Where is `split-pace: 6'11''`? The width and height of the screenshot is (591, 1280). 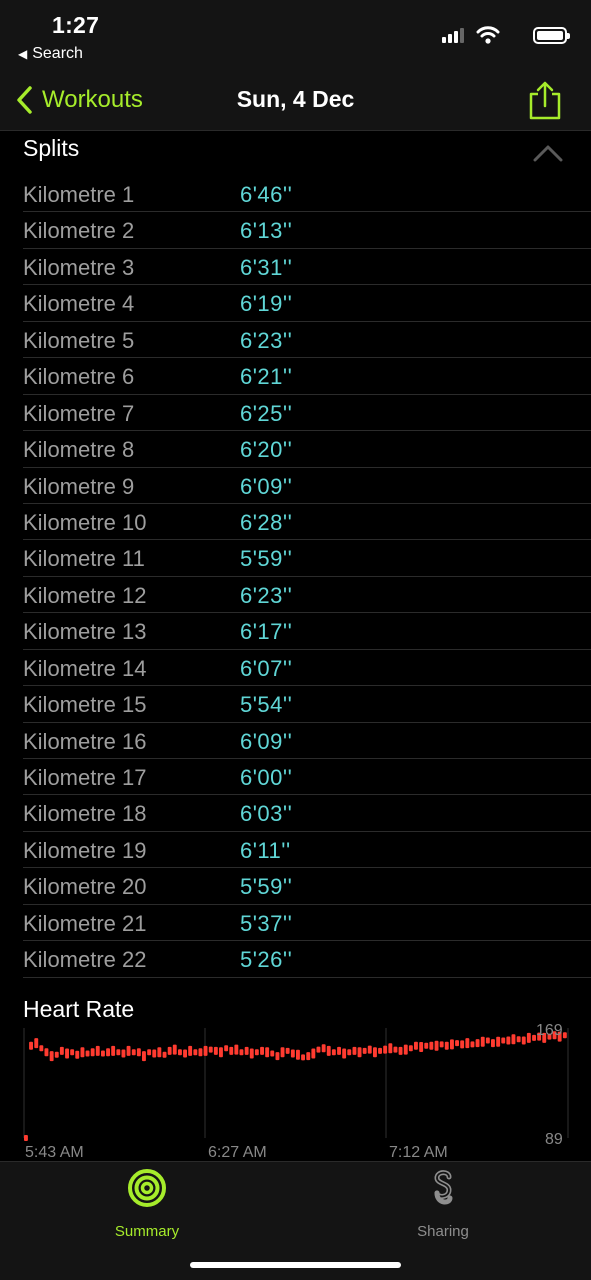 split-pace: 6'11'' is located at coordinates (265, 850).